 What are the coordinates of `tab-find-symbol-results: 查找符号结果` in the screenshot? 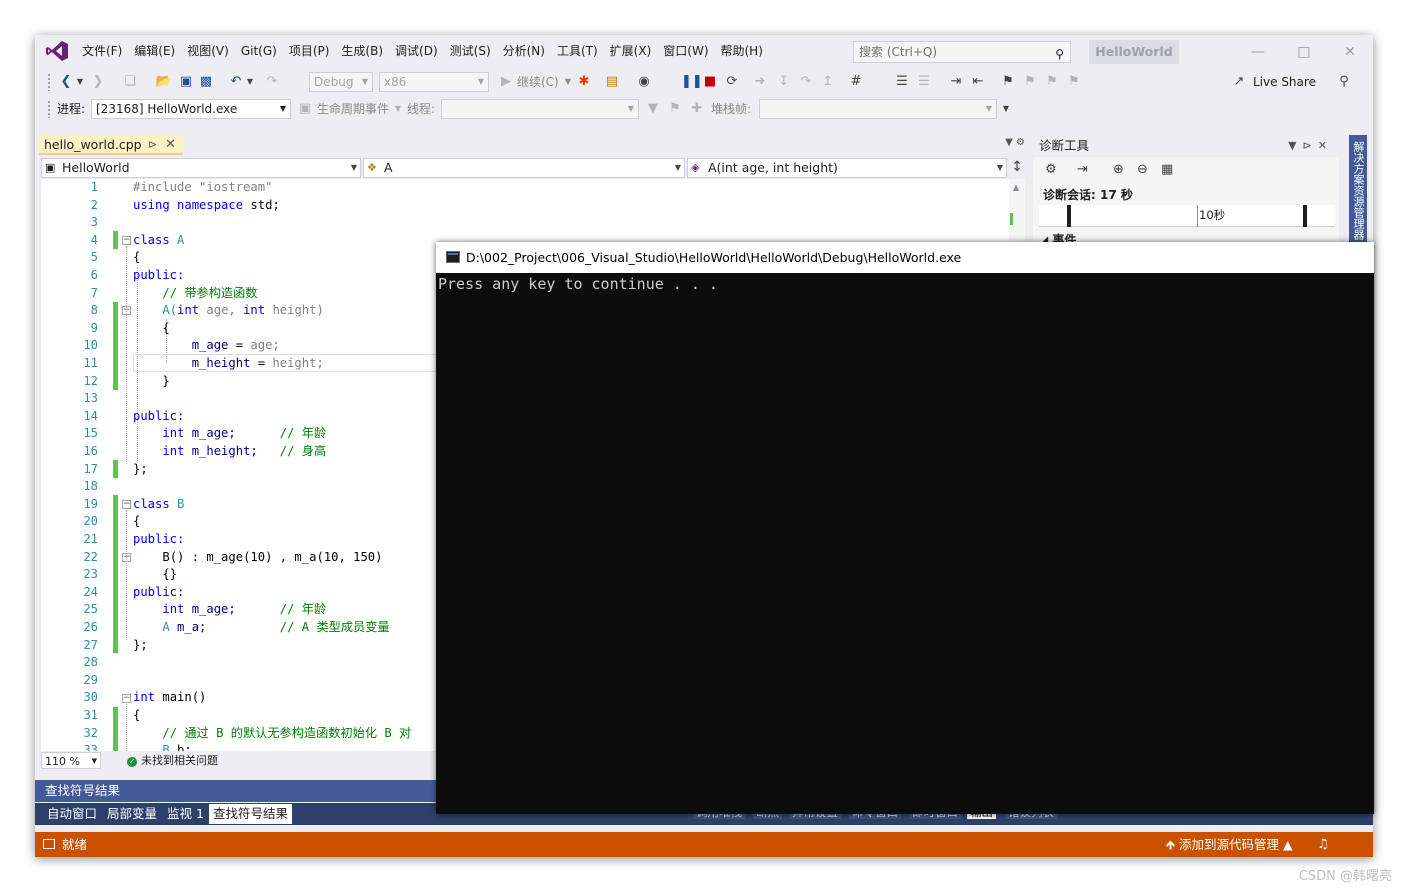 It's located at (251, 814).